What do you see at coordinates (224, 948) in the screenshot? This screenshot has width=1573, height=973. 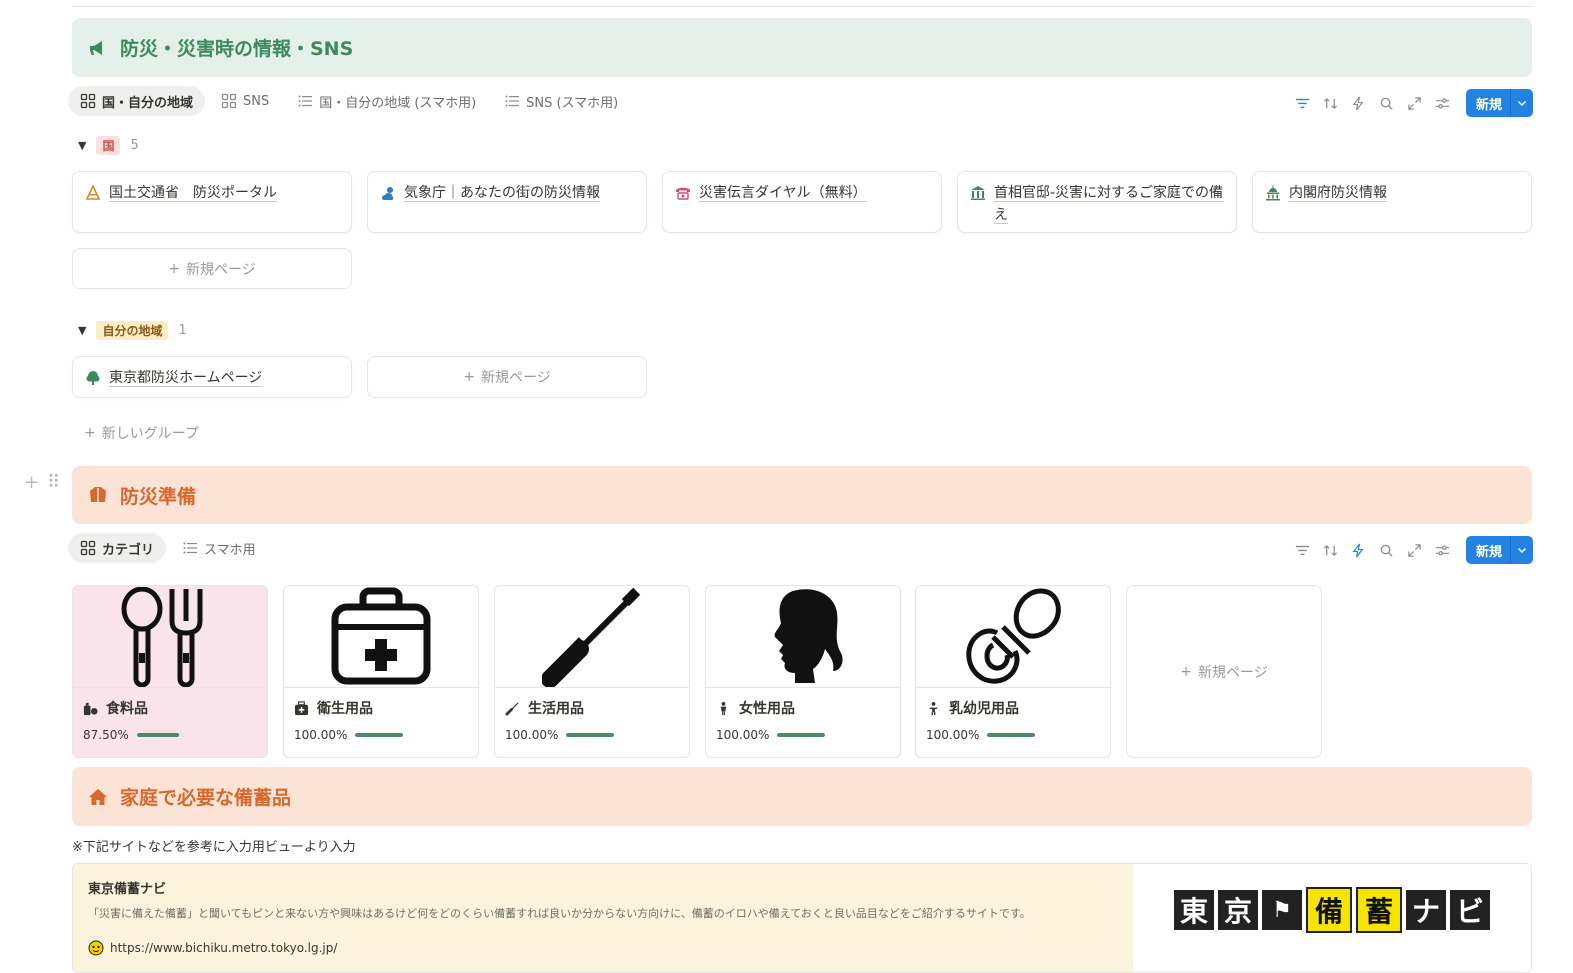 I see `bookmark-url: https://www.bichiku.metro.tokyo.lg.jp/` at bounding box center [224, 948].